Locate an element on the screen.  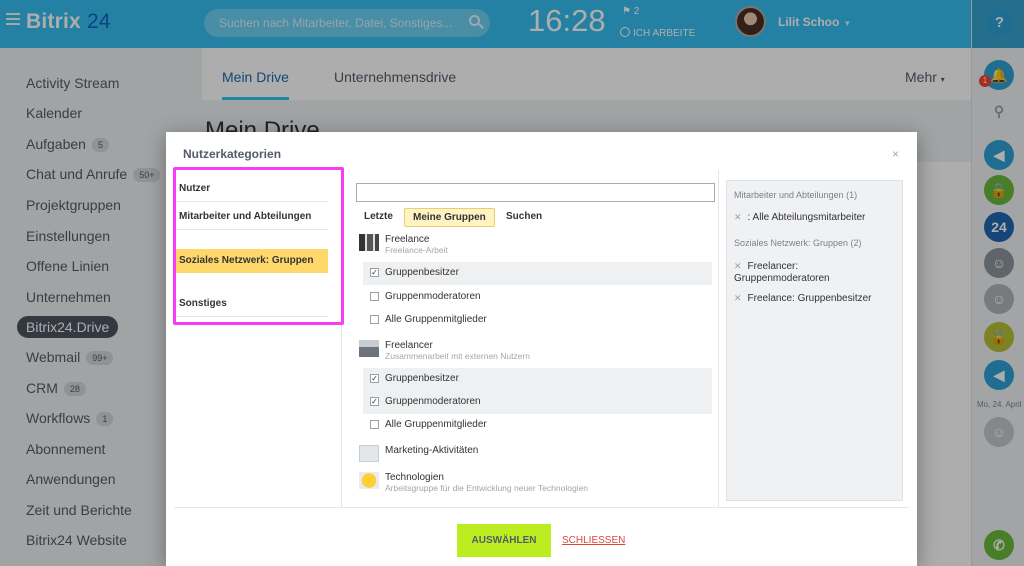
select-button: AUSWÄHLEN is located at coordinates (504, 540).